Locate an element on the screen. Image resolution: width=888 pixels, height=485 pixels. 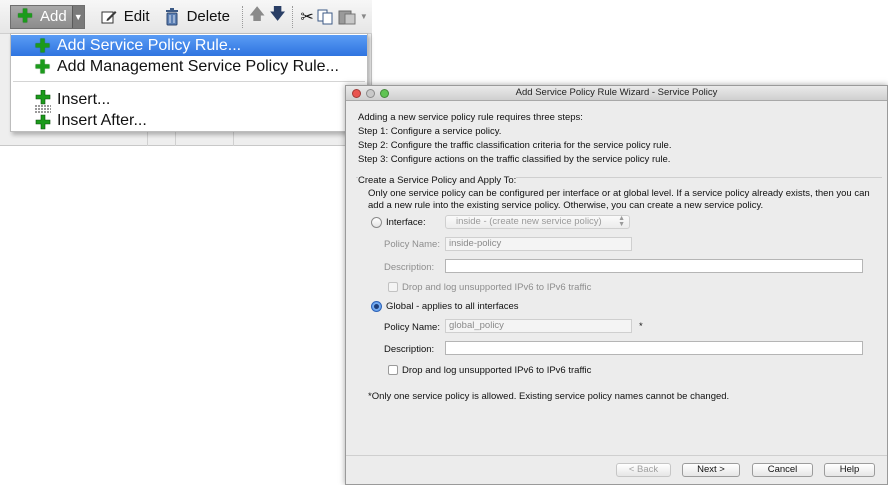
next-button: Next > is located at coordinates (711, 470).